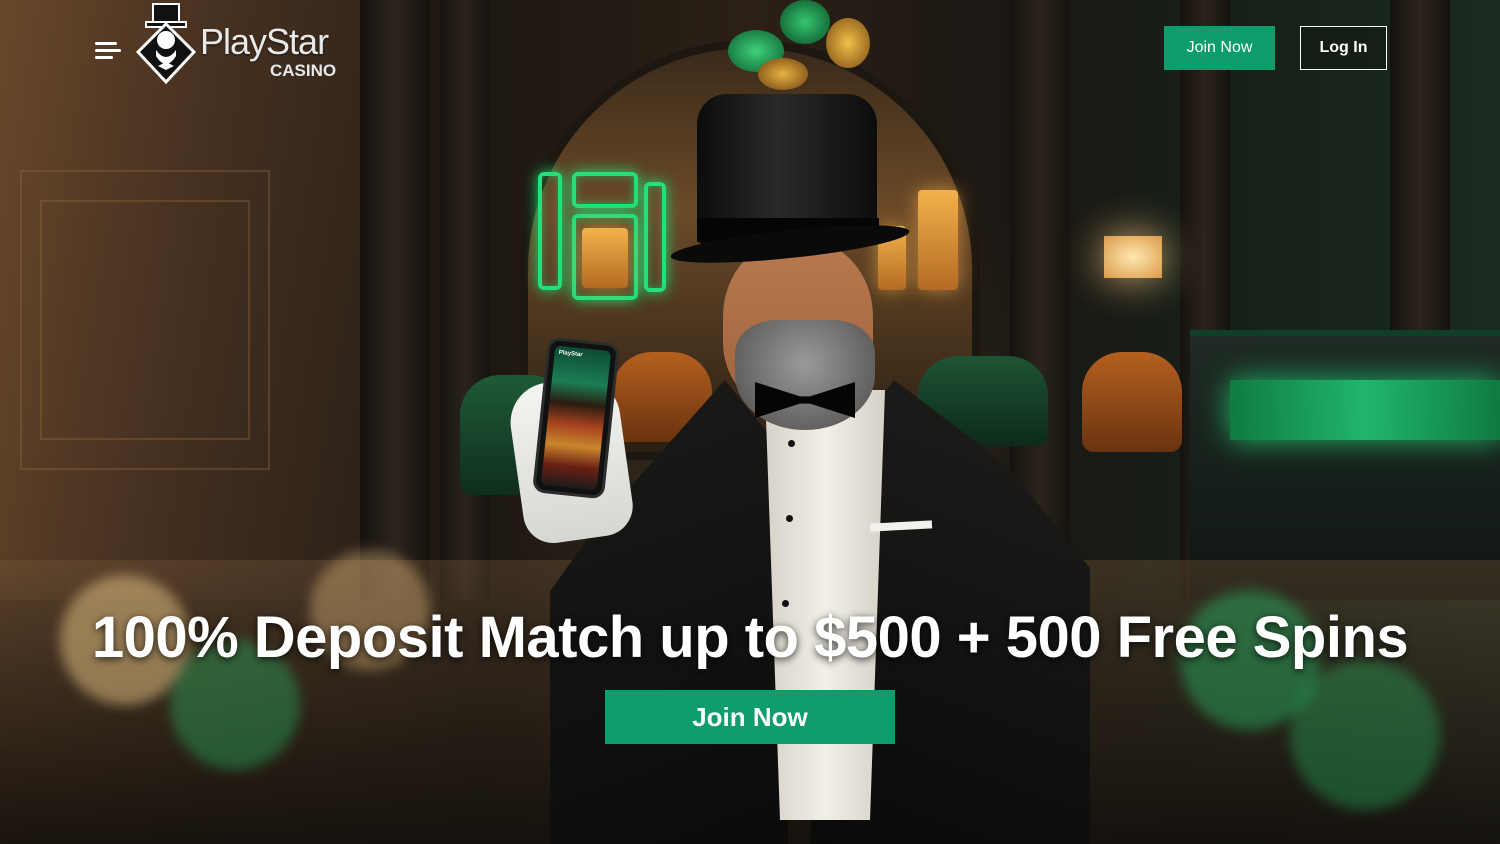  Describe the element at coordinates (1343, 48) in the screenshot. I see `login-button: Log In` at that location.